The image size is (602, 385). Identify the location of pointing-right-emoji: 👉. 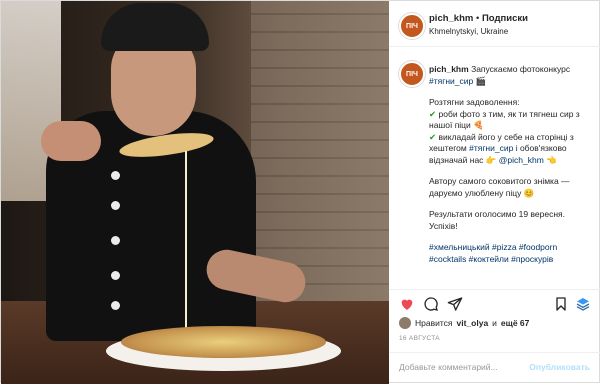
(491, 159).